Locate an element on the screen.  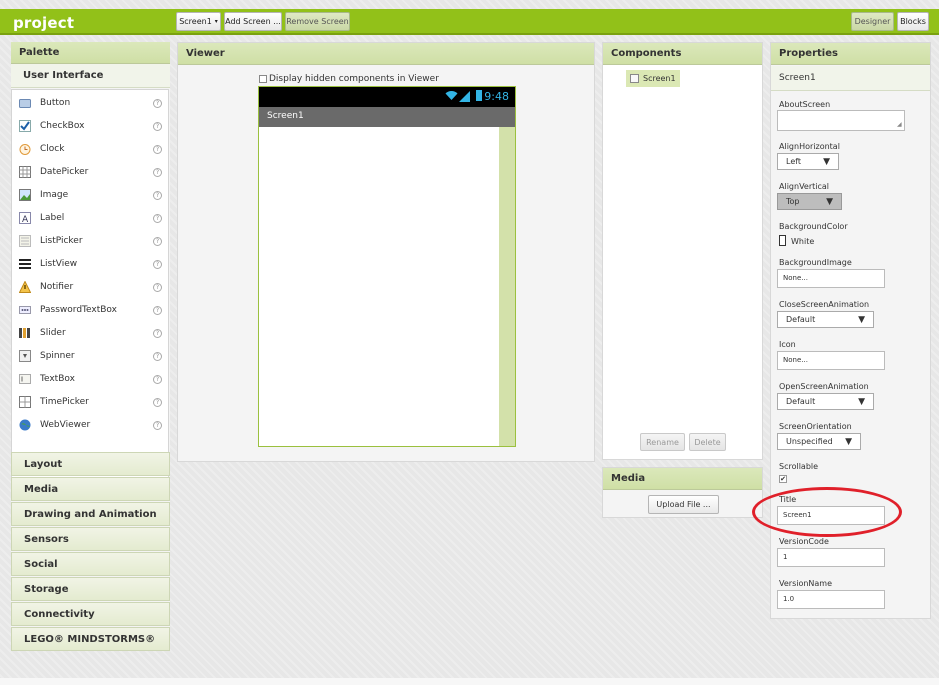
close-animation-label: CloseScreenAnimation is located at coordinates (824, 304).